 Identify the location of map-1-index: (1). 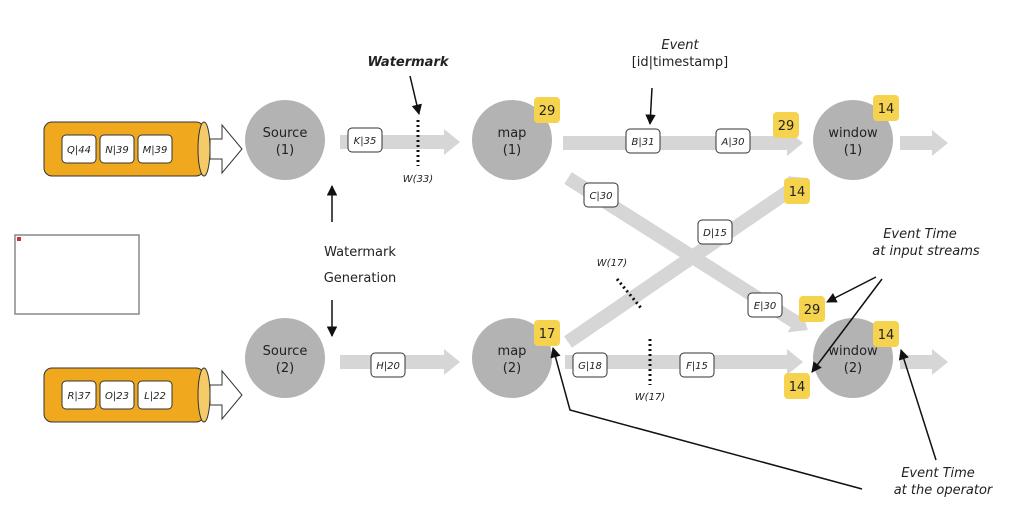
(512, 150).